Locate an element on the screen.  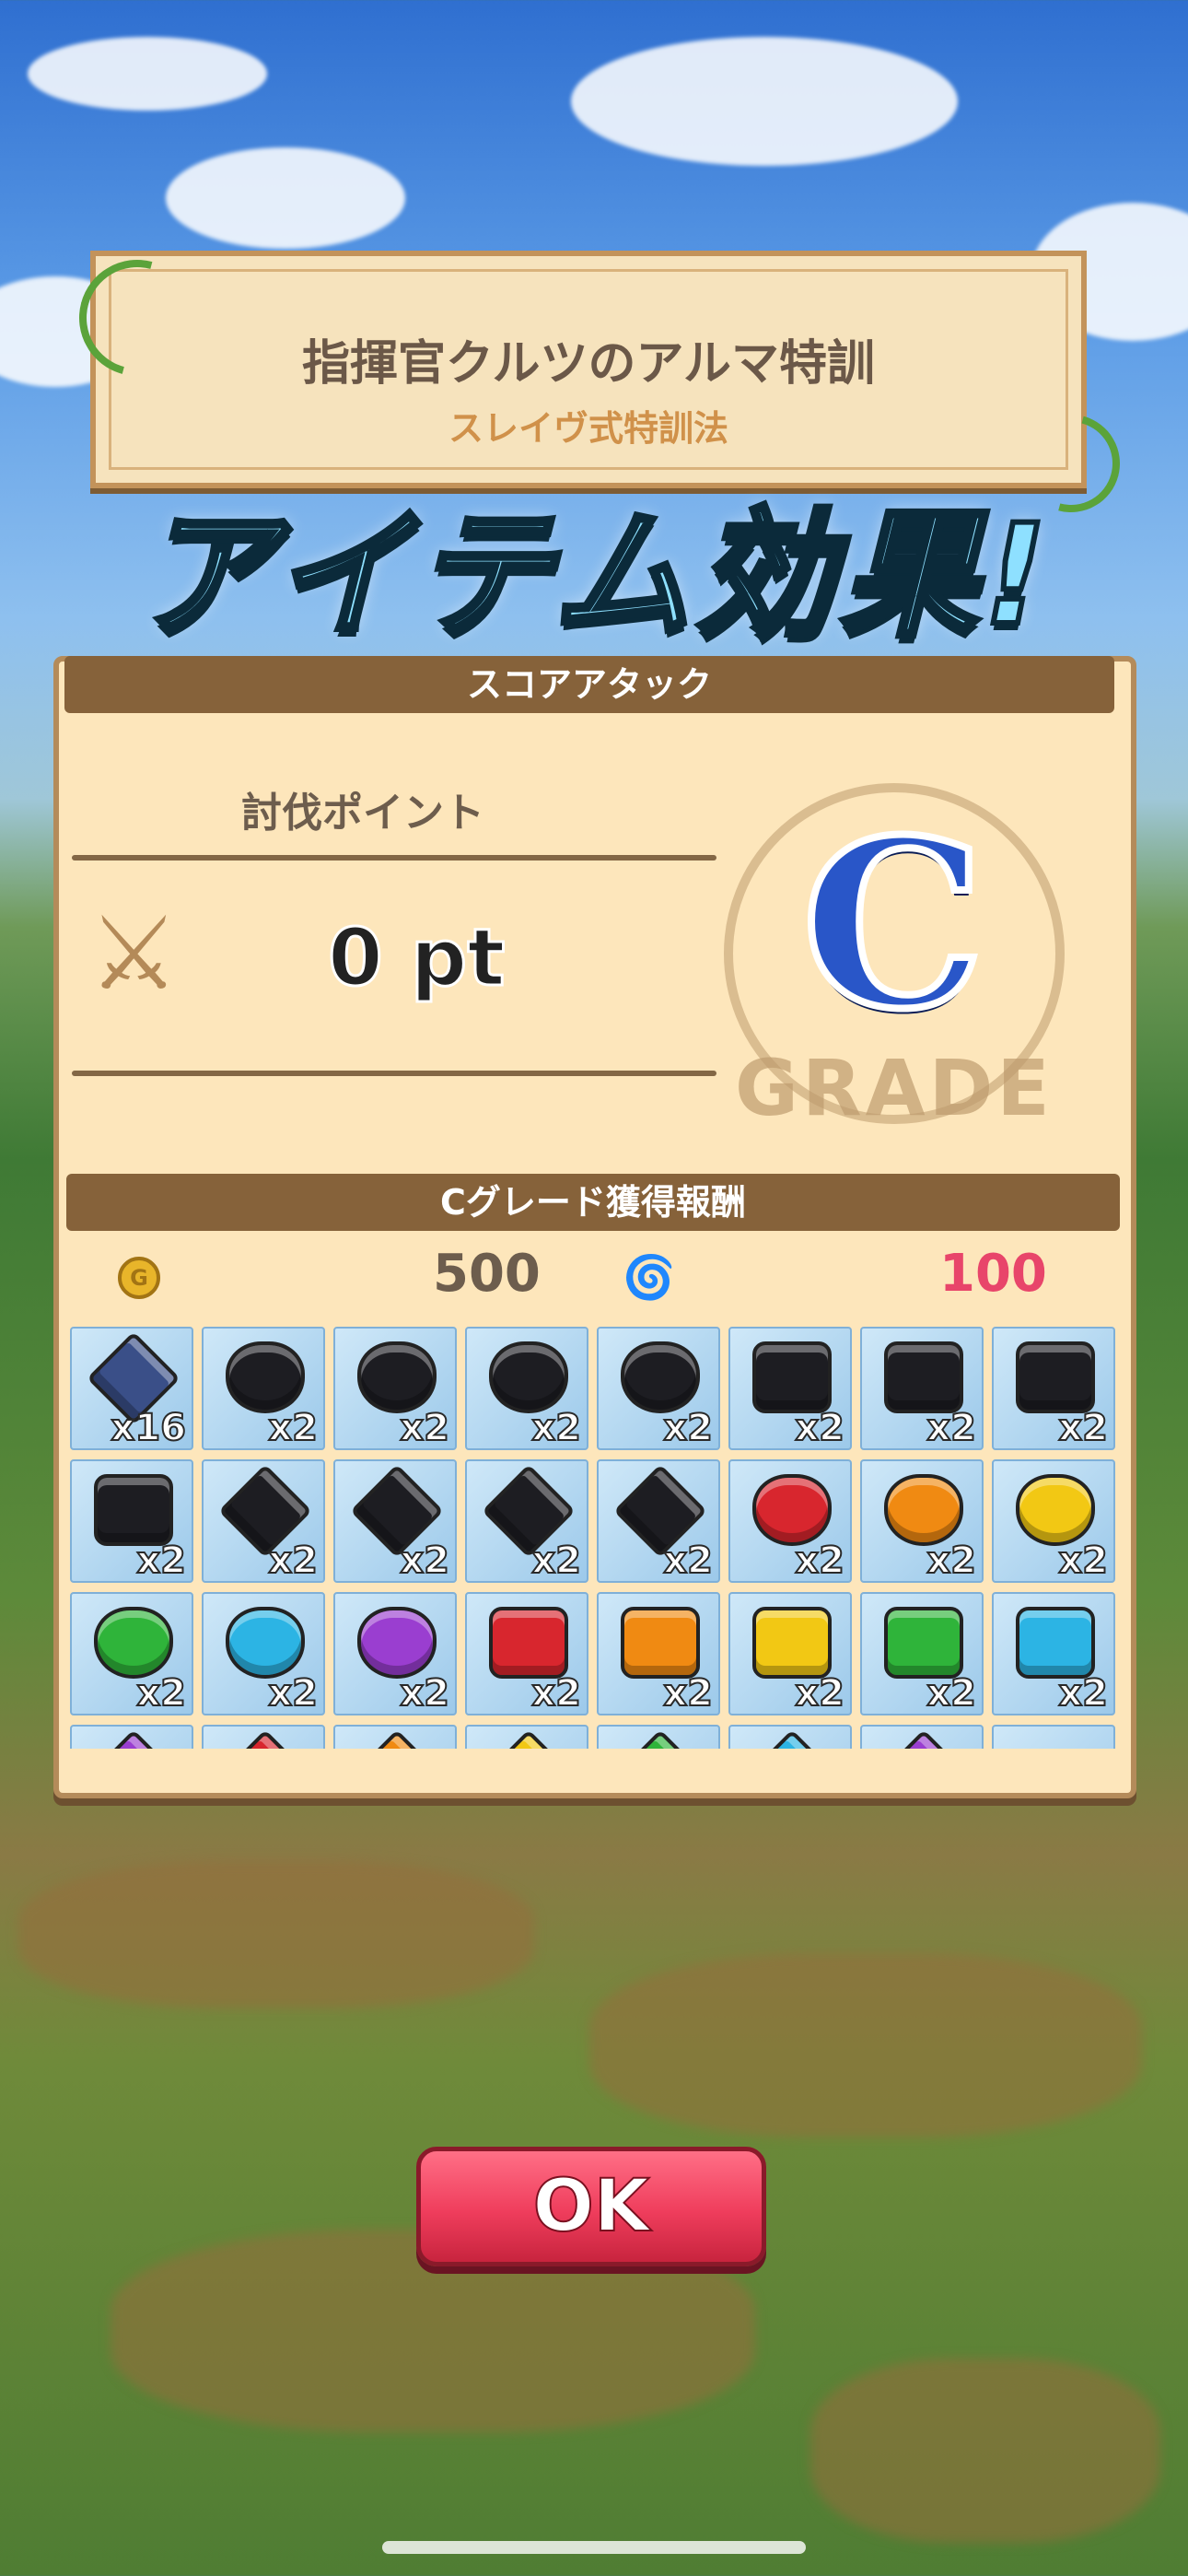
green-sword-black-hex-gem-icon is located at coordinates (923, 1377).